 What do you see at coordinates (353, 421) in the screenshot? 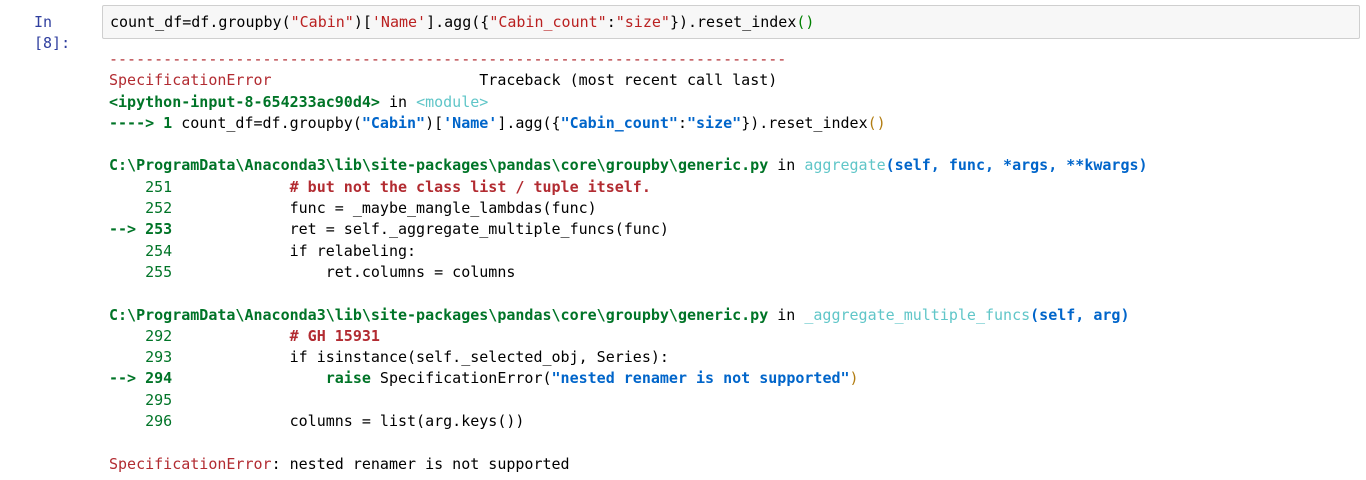
I see `code-text: columns = list(arg.keys())` at bounding box center [353, 421].